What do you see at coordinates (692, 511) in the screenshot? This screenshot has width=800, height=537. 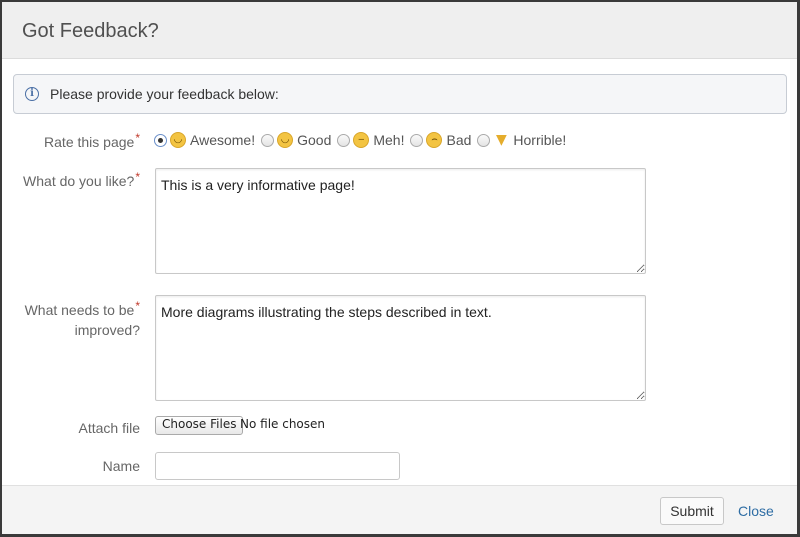 I see `submit-button: Submit` at bounding box center [692, 511].